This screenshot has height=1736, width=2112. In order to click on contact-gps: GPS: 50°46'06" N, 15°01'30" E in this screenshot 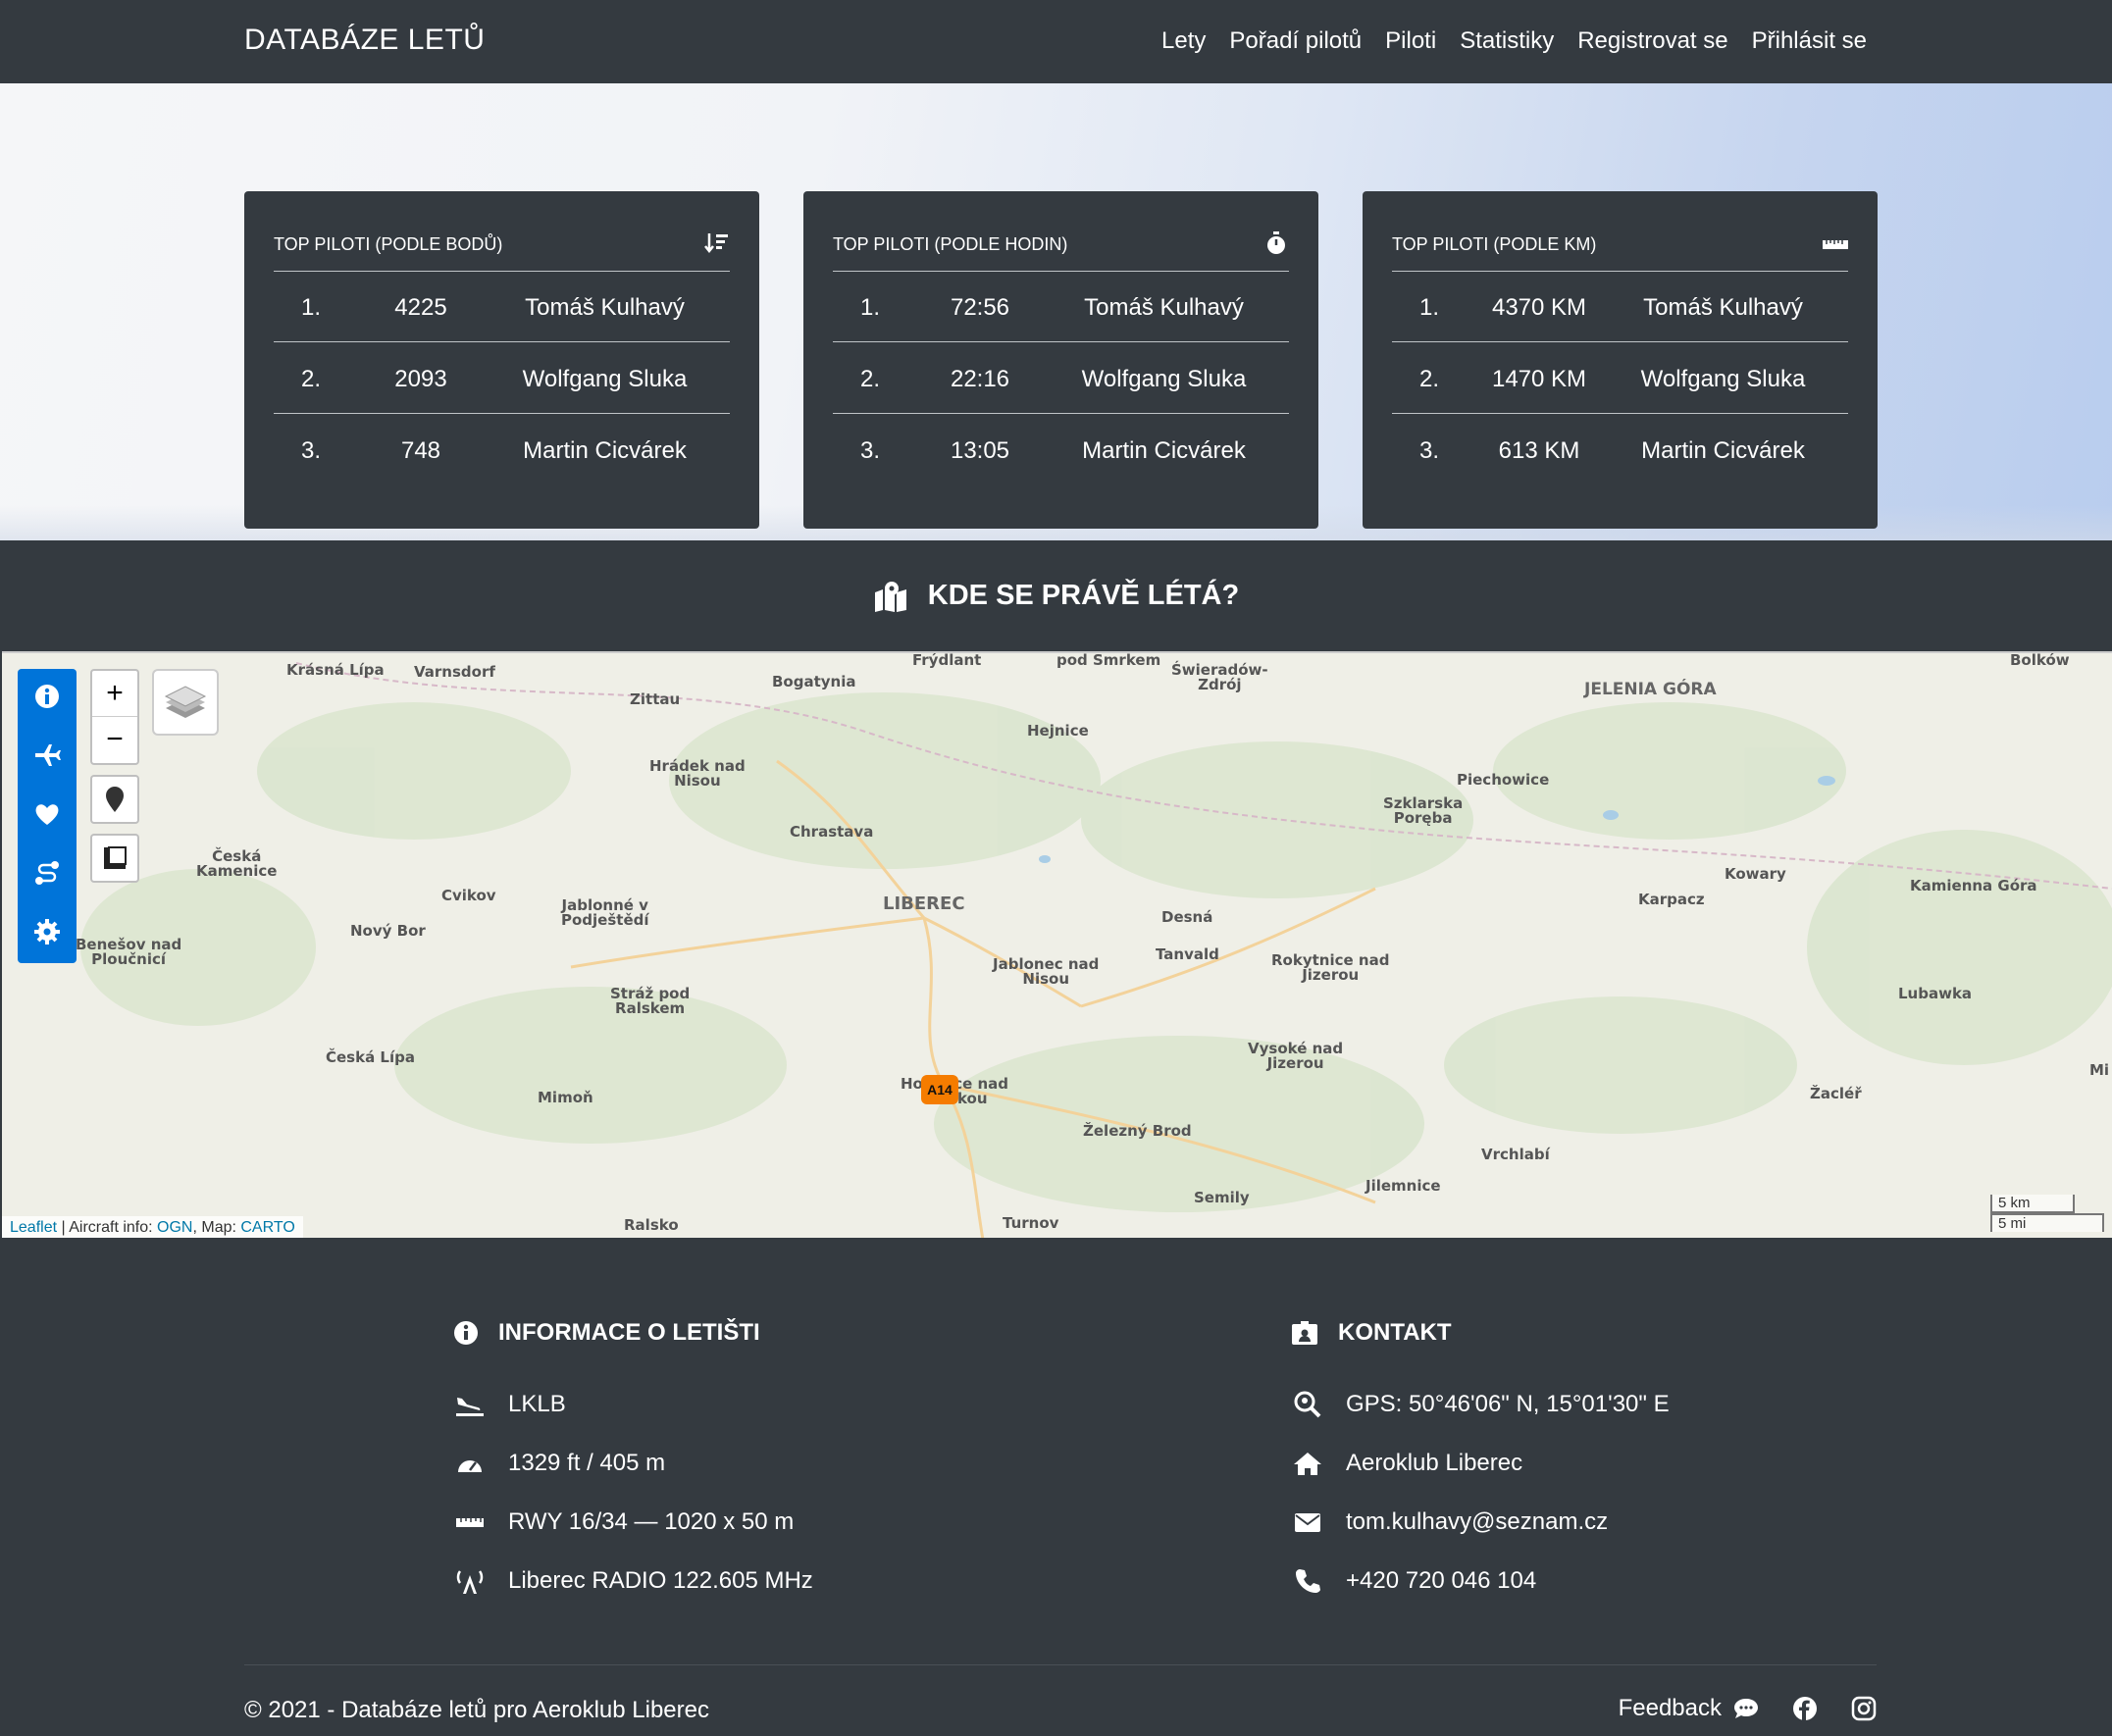, I will do `click(1481, 1405)`.